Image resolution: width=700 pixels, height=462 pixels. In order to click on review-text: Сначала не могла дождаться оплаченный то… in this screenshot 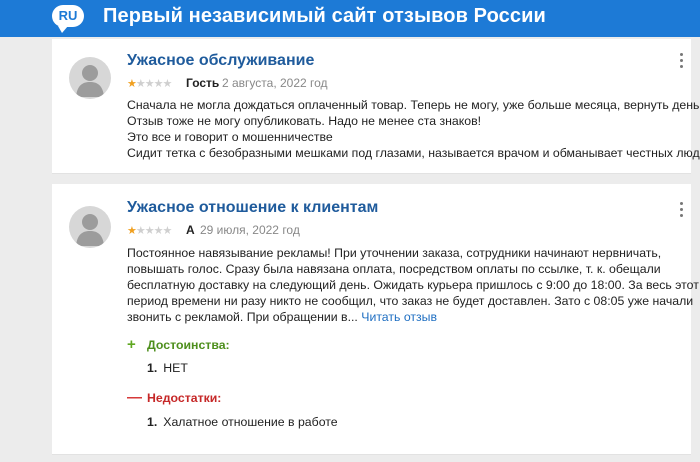, I will do `click(413, 129)`.